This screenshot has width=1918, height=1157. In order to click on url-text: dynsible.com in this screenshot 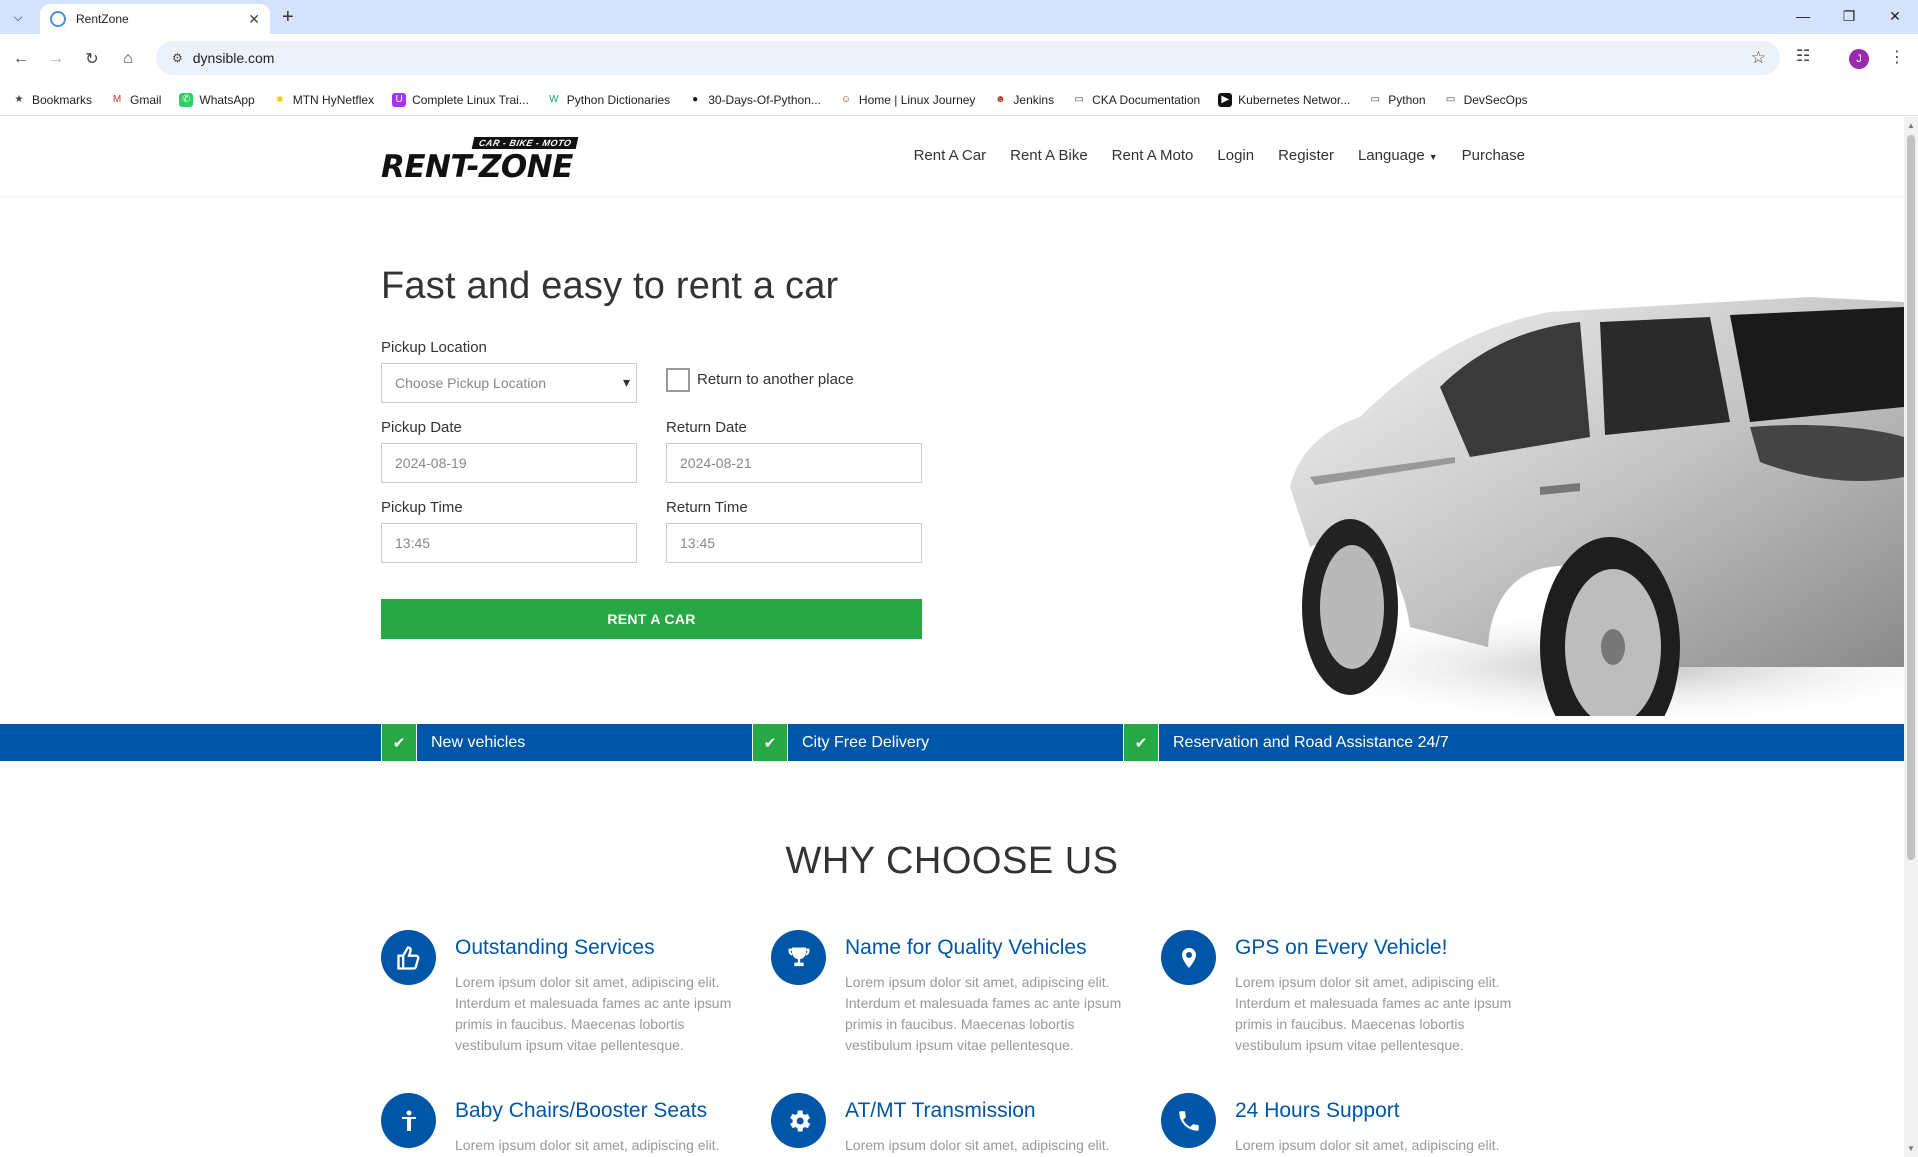, I will do `click(234, 58)`.